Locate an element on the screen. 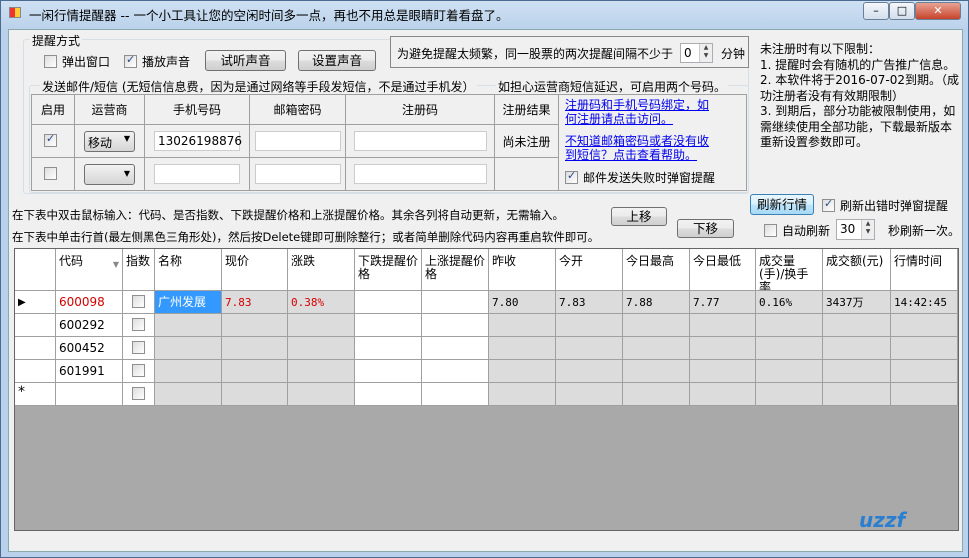  cell-code: 600098 is located at coordinates (89, 302).